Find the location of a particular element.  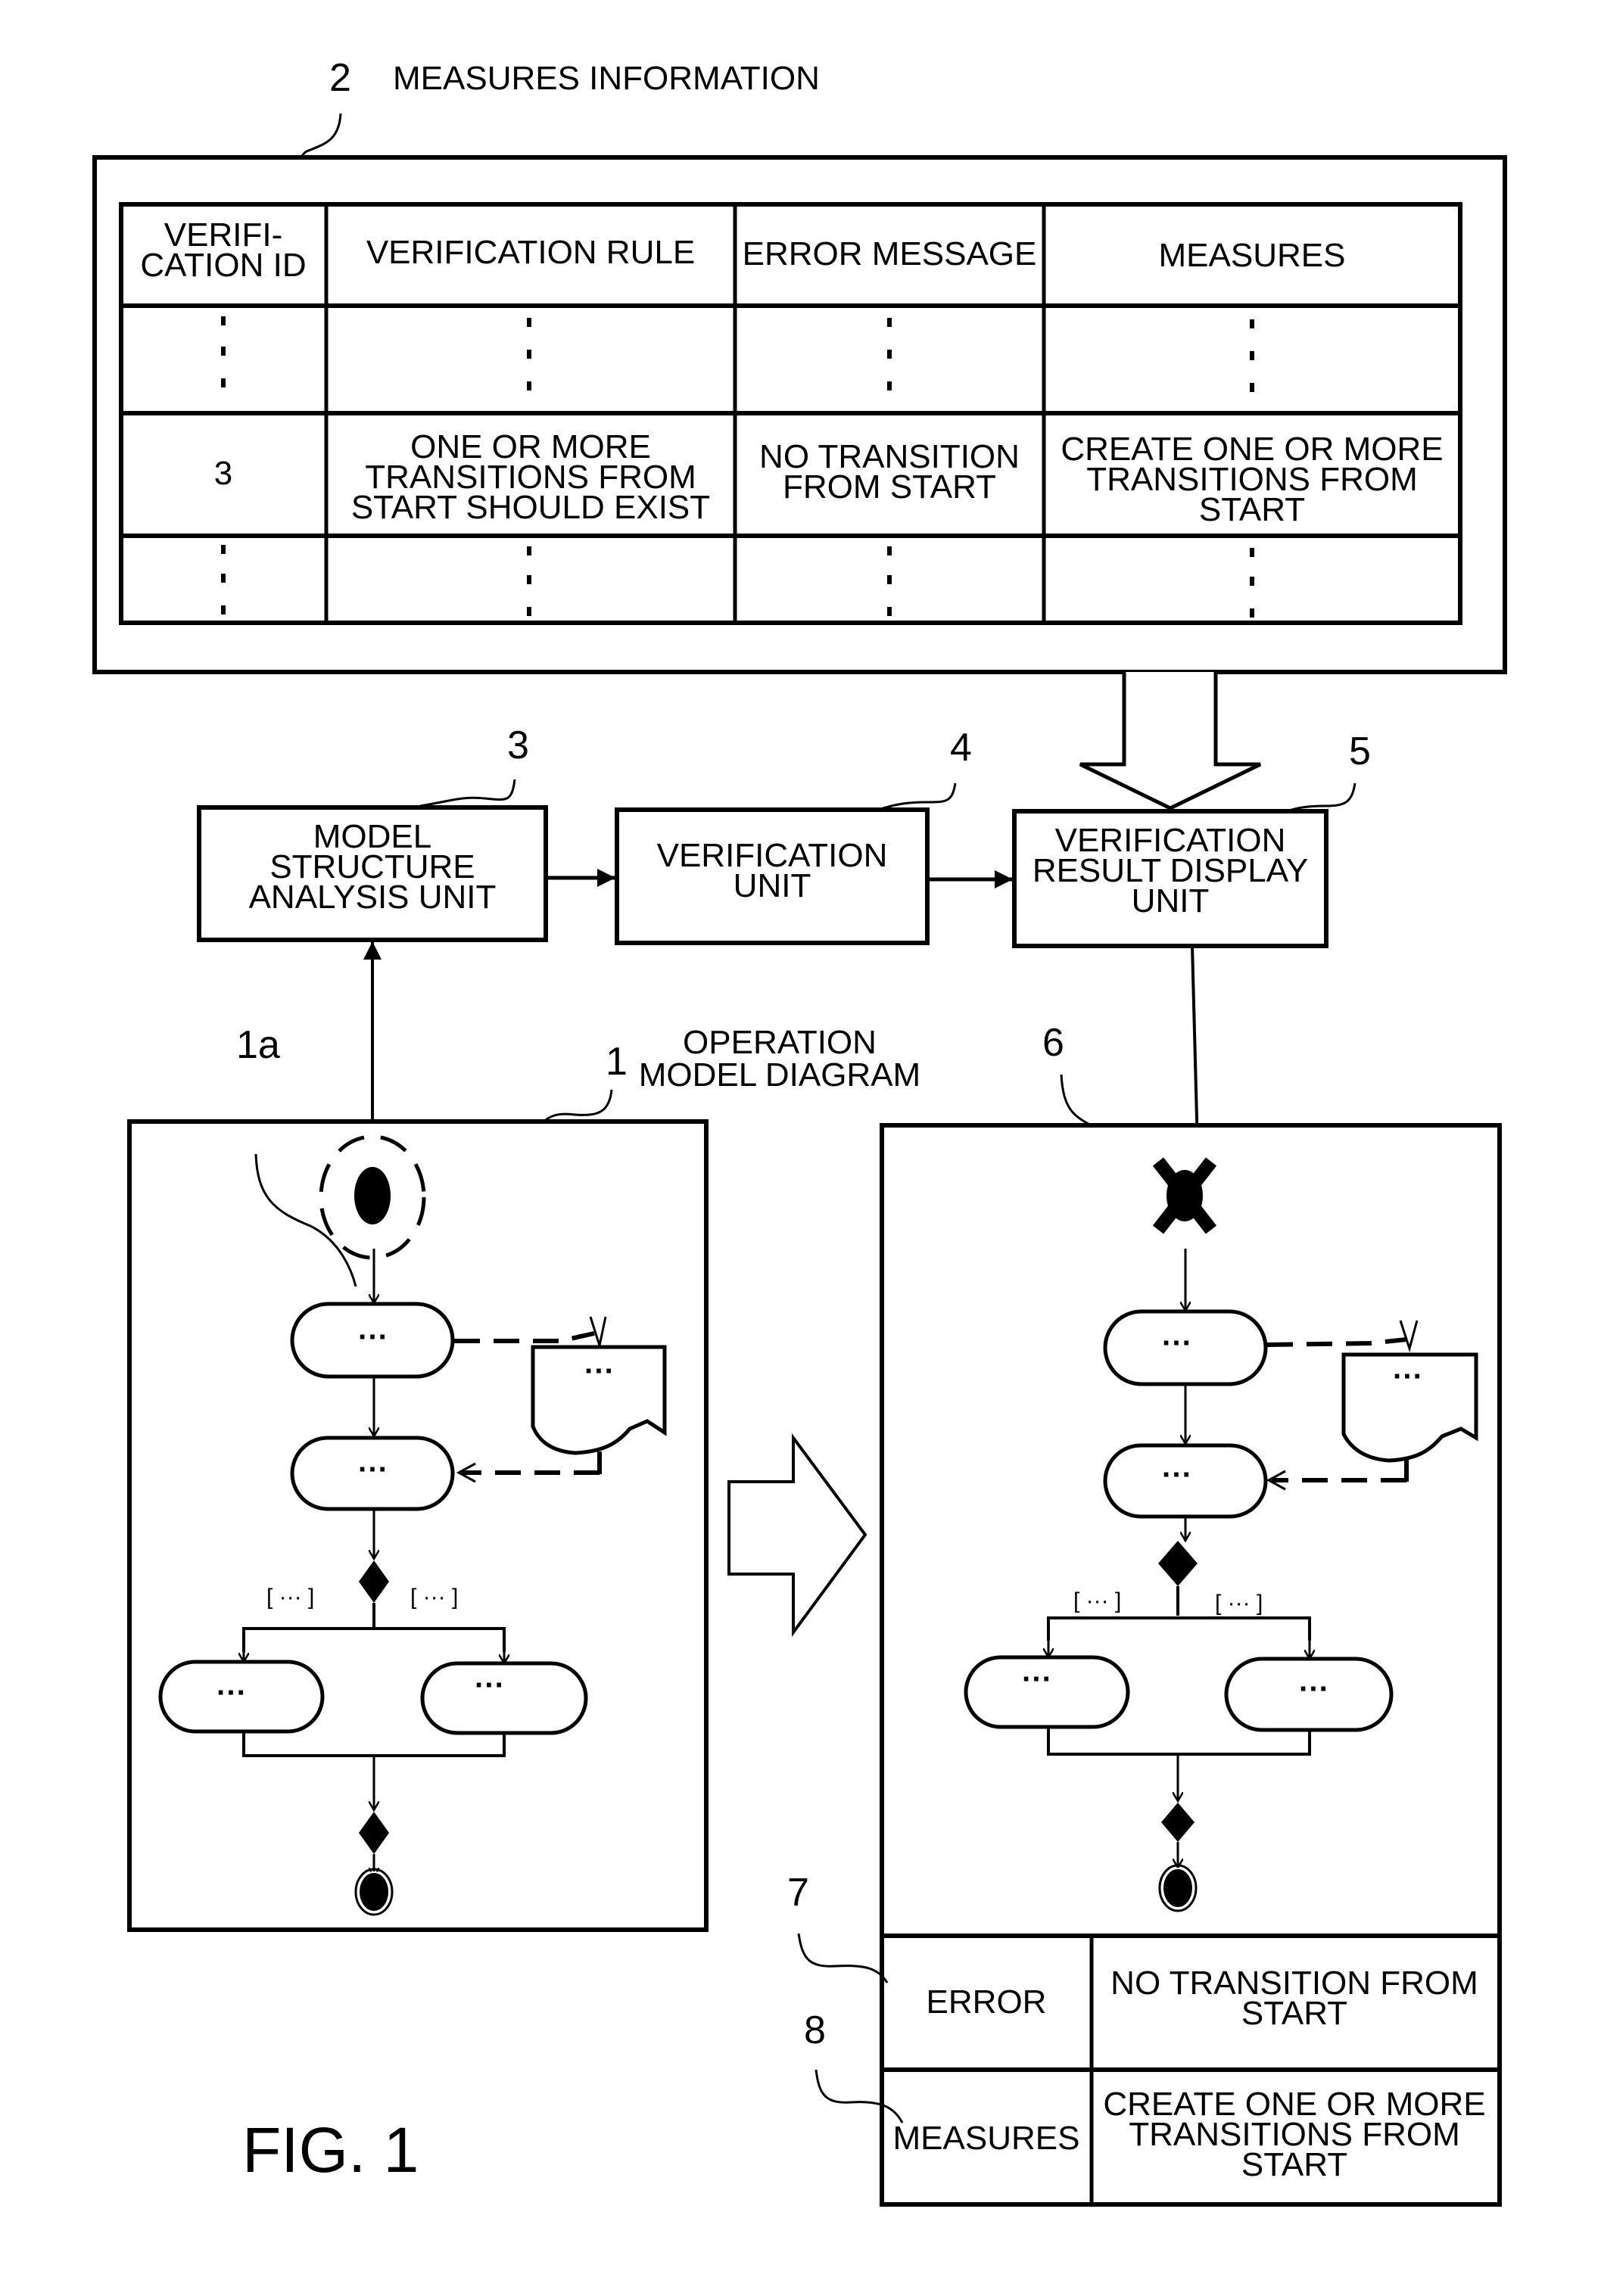

result-measures-line3: START is located at coordinates (1294, 2164).